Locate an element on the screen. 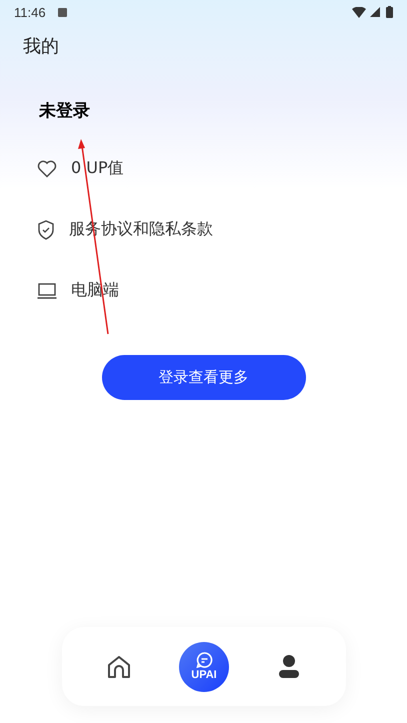 This screenshot has height=723, width=407. laptop-icon is located at coordinates (47, 291).